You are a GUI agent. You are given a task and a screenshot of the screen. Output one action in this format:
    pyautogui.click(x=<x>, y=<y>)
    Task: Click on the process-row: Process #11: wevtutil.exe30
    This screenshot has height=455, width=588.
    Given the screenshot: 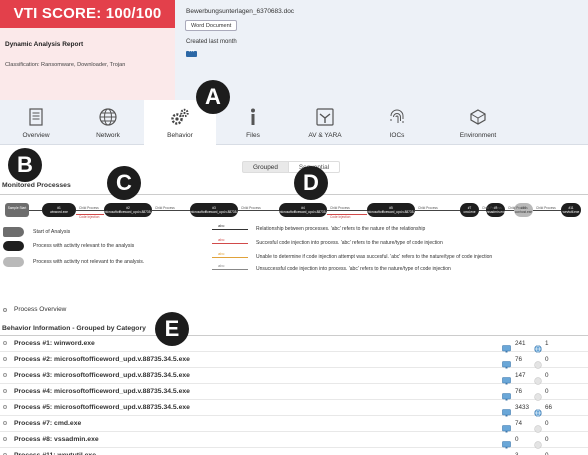 What is the action you would take?
    pyautogui.click(x=294, y=451)
    